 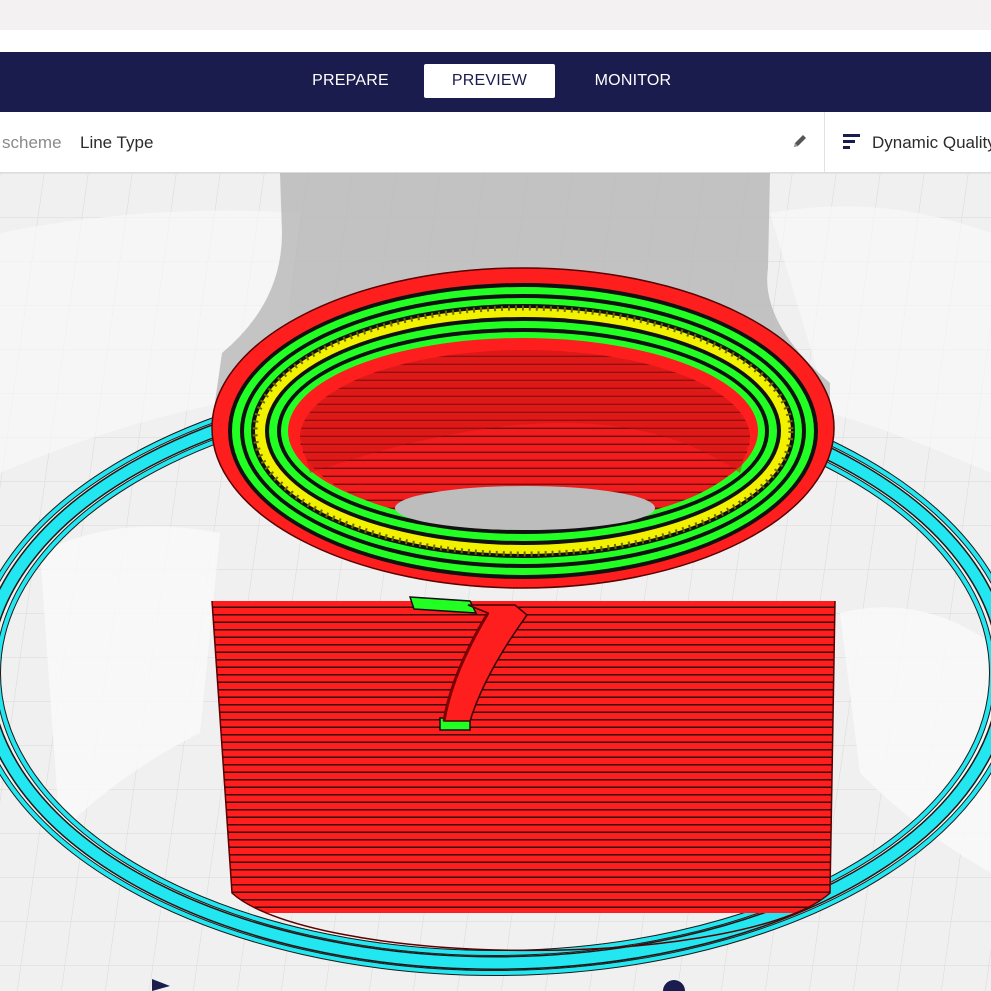 What do you see at coordinates (633, 81) in the screenshot?
I see `tab-monitor: MONITOR` at bounding box center [633, 81].